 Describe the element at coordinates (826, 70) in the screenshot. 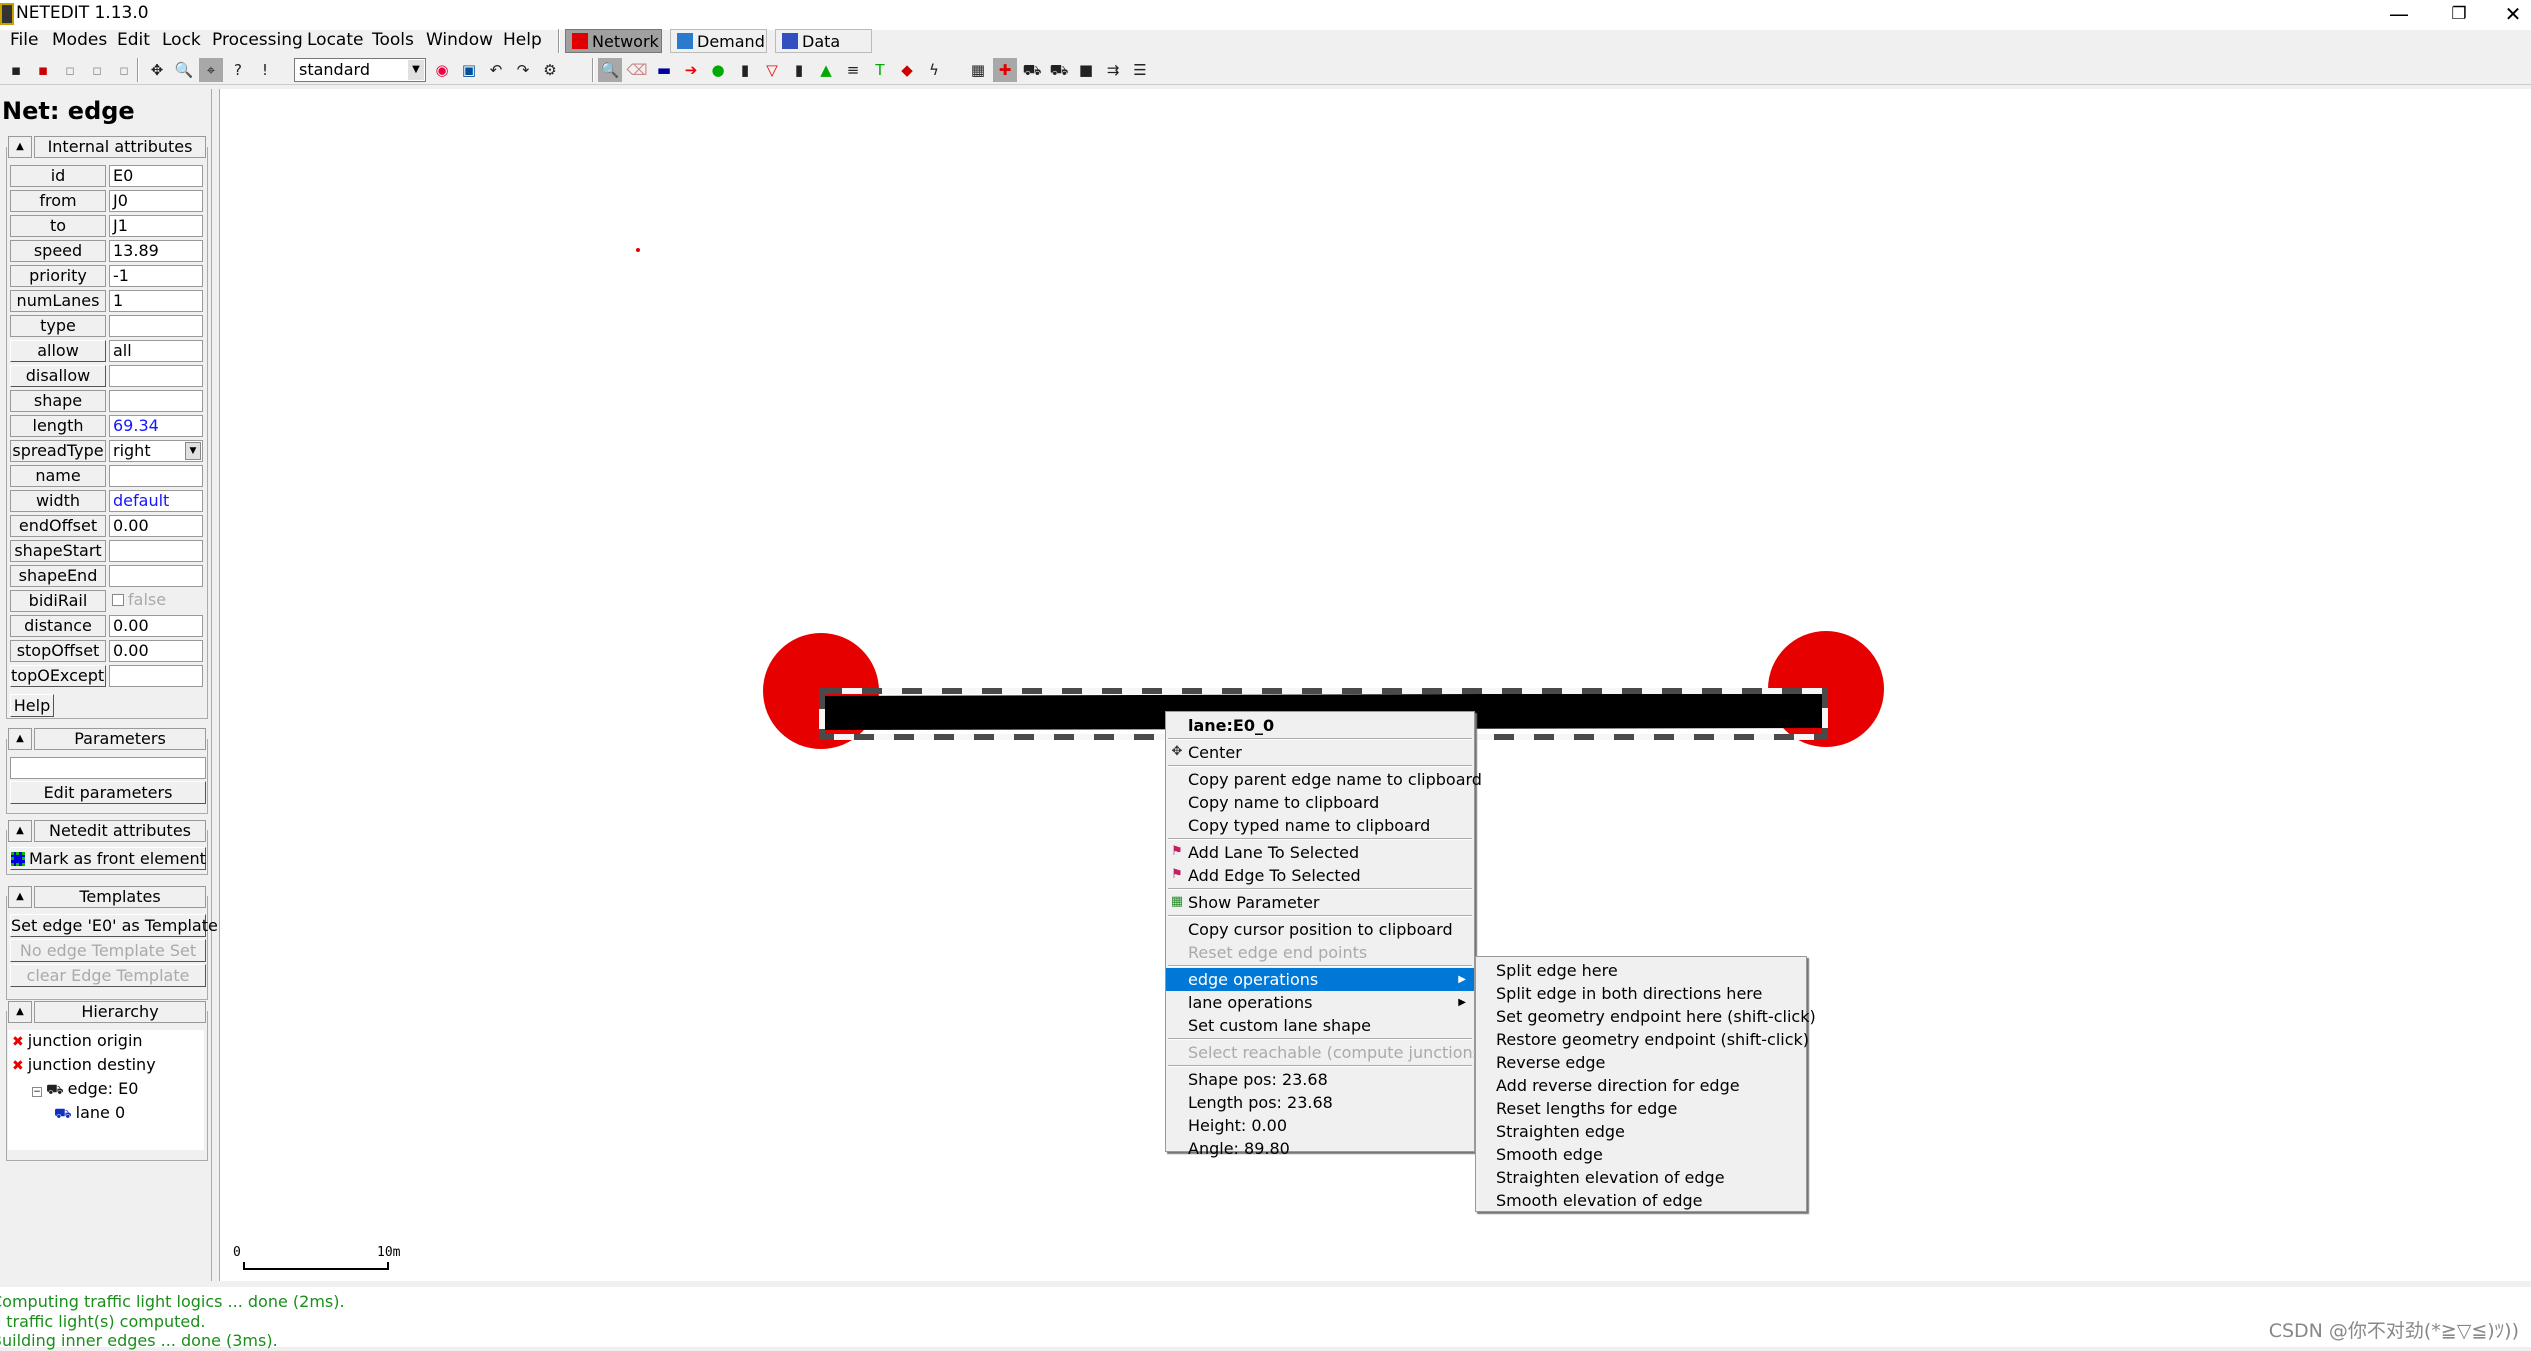

I see `additional-icon: ▲` at that location.